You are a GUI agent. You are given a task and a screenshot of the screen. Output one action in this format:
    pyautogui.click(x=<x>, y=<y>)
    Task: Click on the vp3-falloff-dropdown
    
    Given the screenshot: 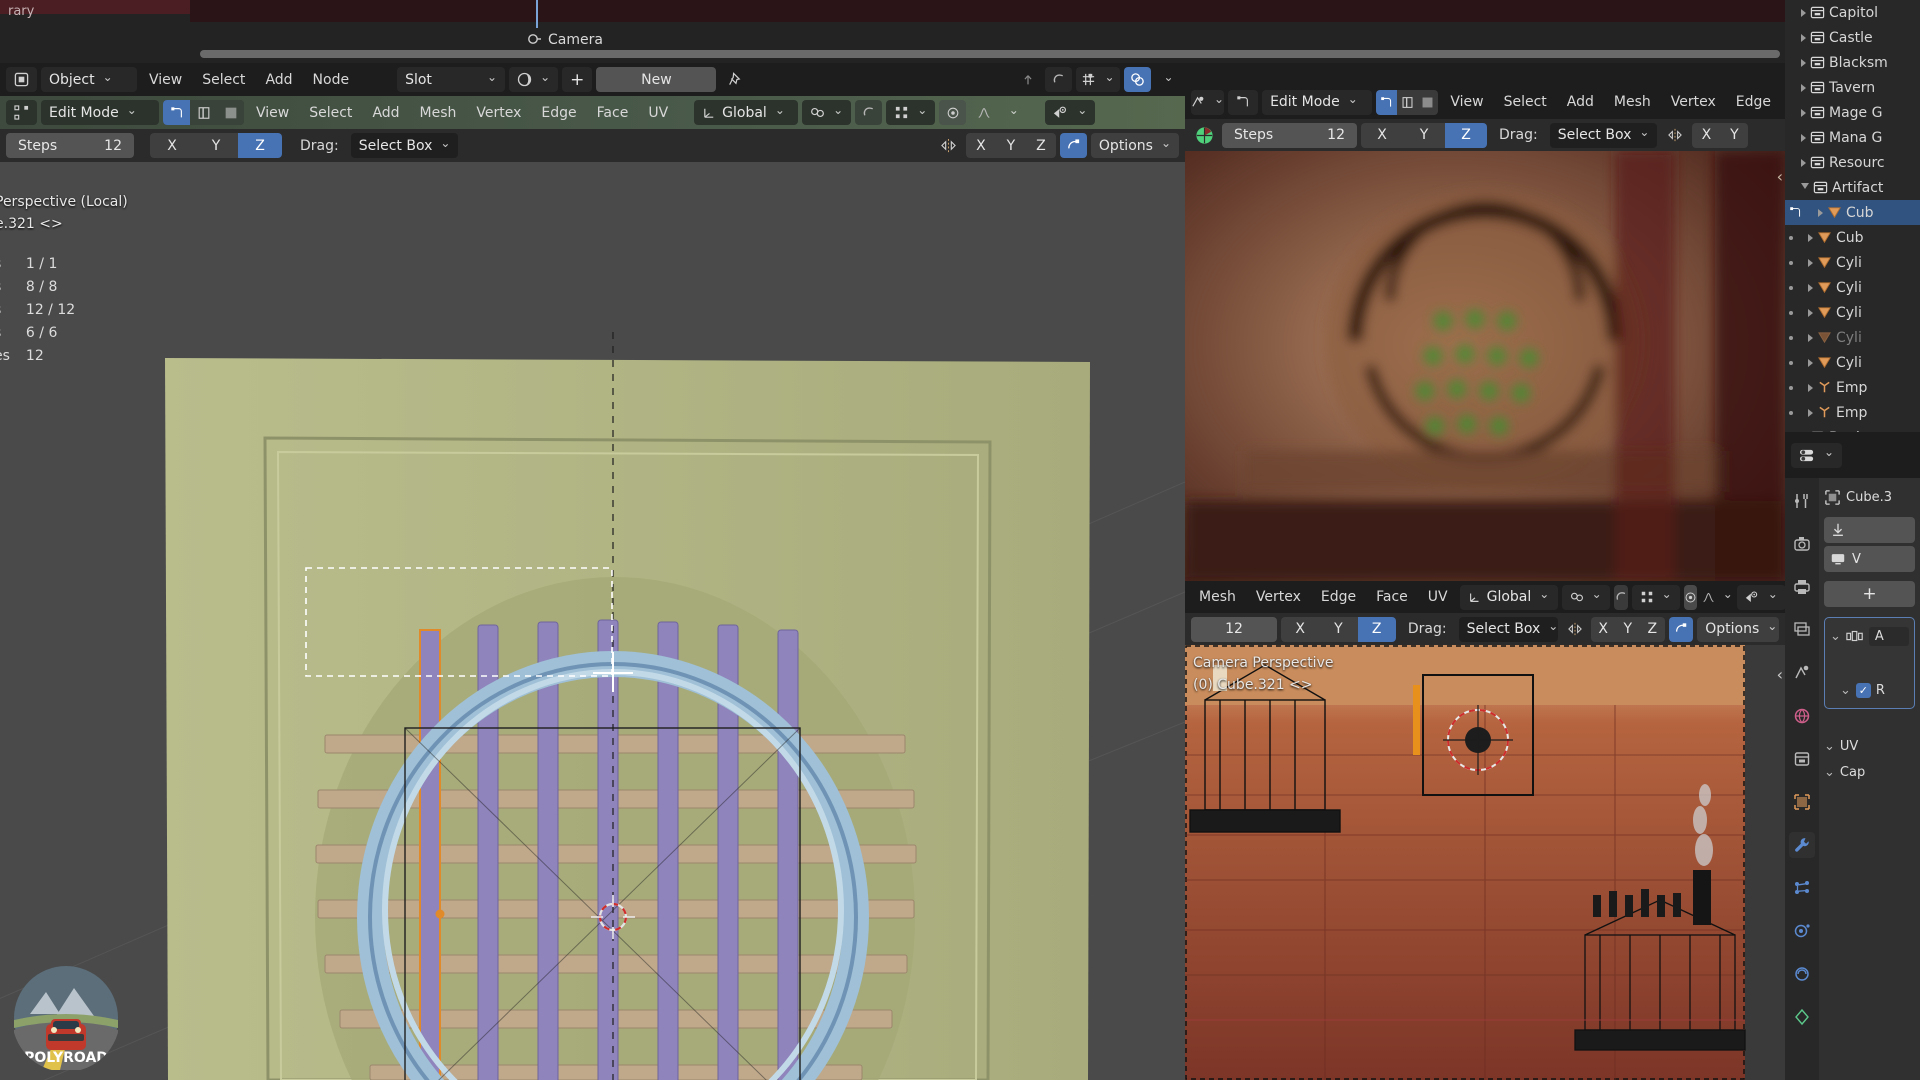 What is the action you would take?
    pyautogui.click(x=1726, y=597)
    